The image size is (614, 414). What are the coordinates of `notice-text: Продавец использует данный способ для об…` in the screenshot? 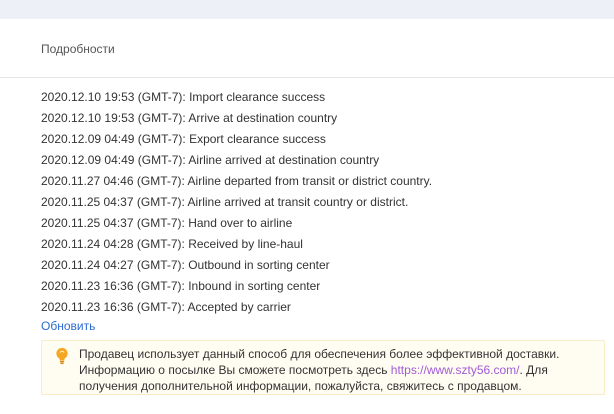 It's located at (340, 370).